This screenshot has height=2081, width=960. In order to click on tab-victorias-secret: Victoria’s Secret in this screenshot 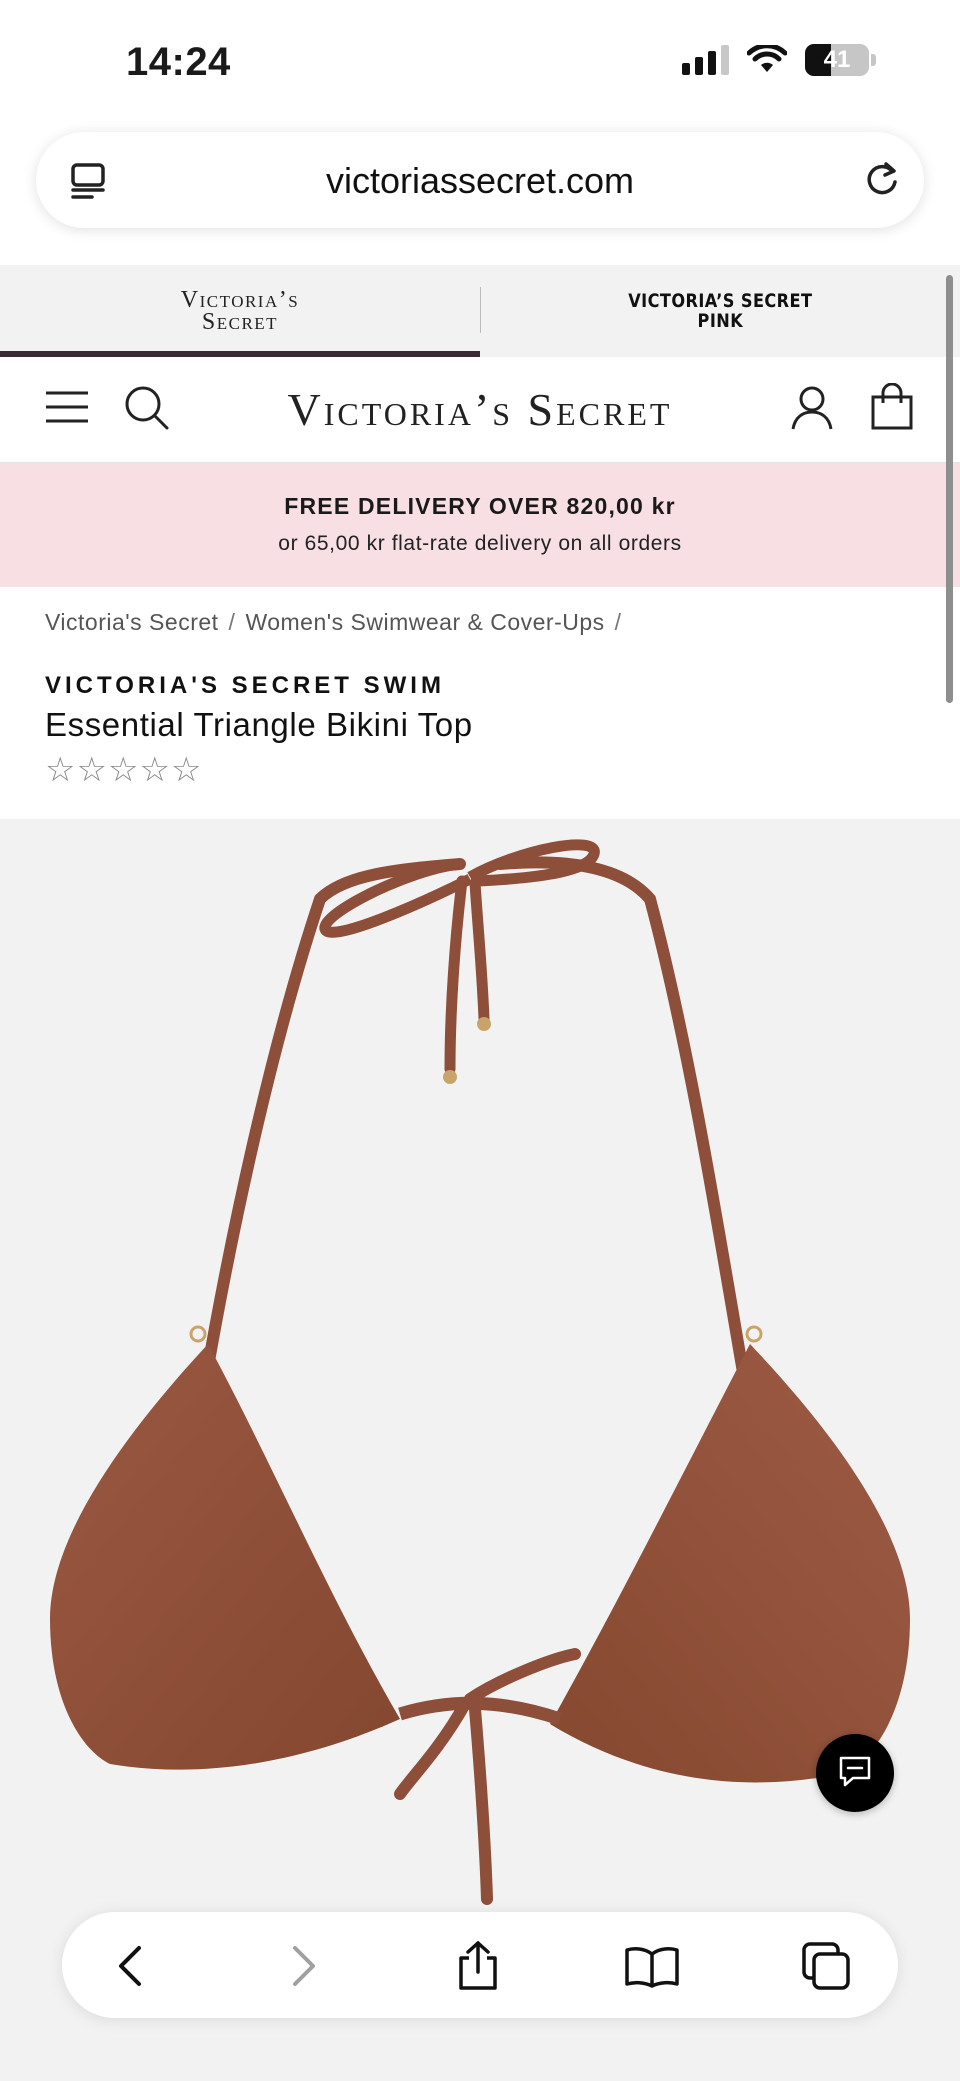, I will do `click(240, 311)`.